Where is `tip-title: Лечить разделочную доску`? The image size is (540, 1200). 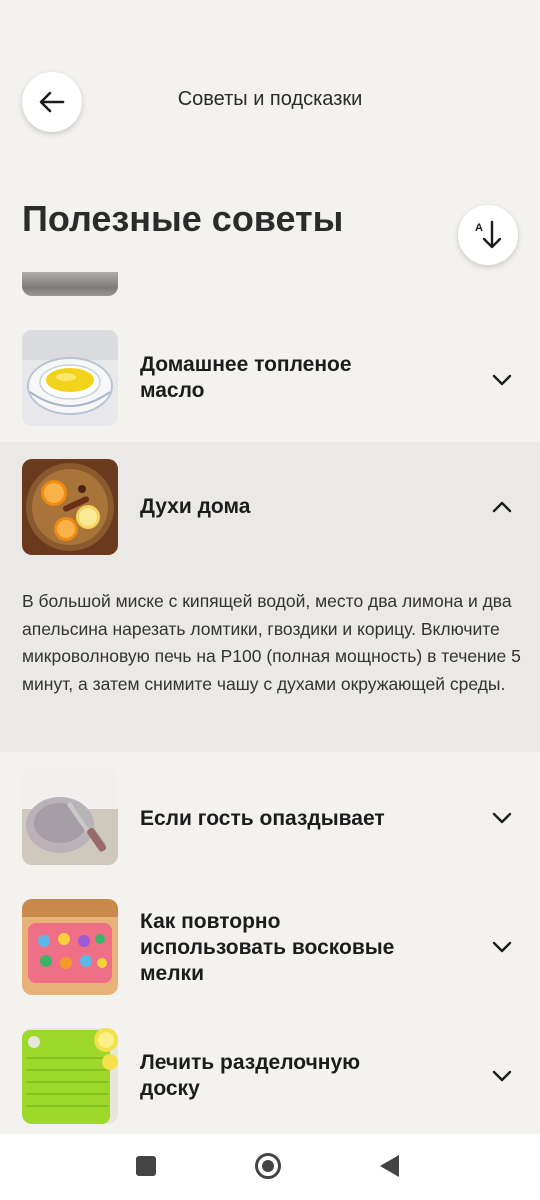 tip-title: Лечить разделочную доску is located at coordinates (250, 1075).